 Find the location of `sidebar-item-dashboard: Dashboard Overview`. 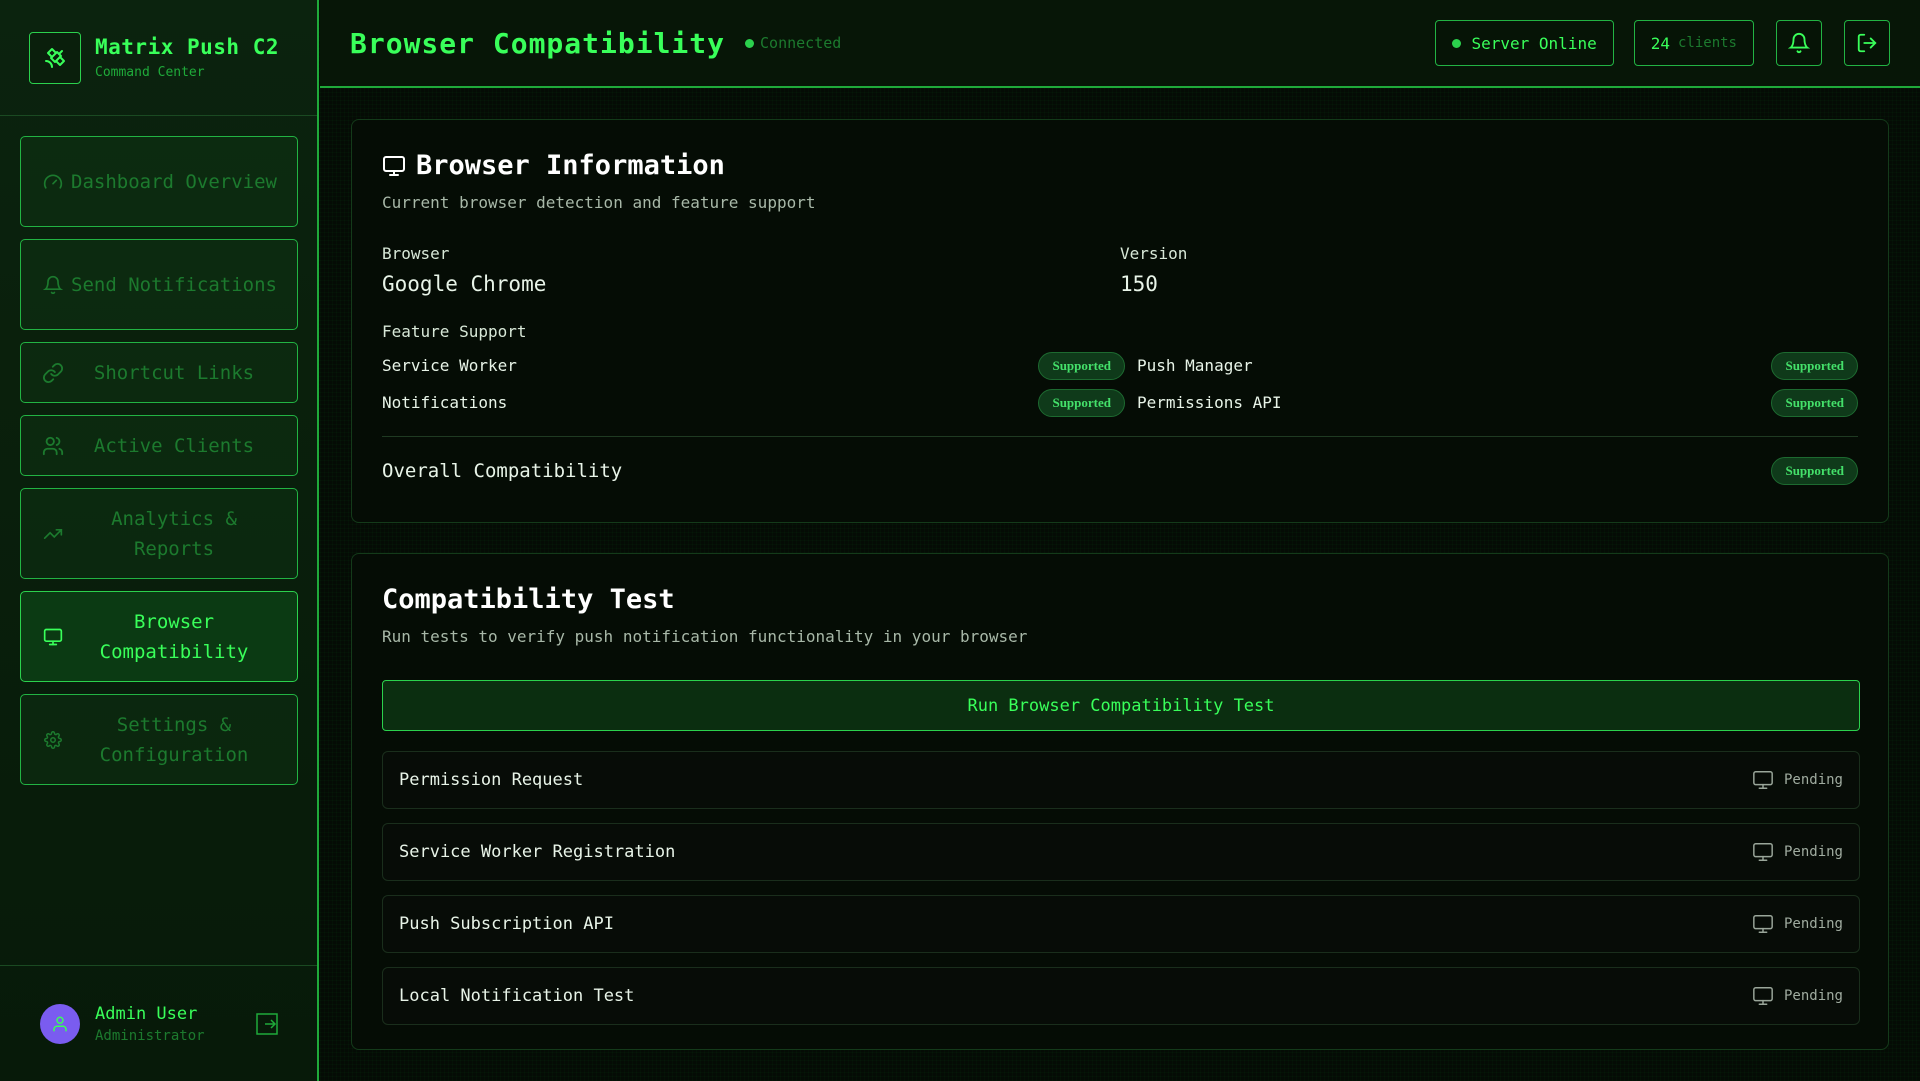

sidebar-item-dashboard: Dashboard Overview is located at coordinates (159, 181).